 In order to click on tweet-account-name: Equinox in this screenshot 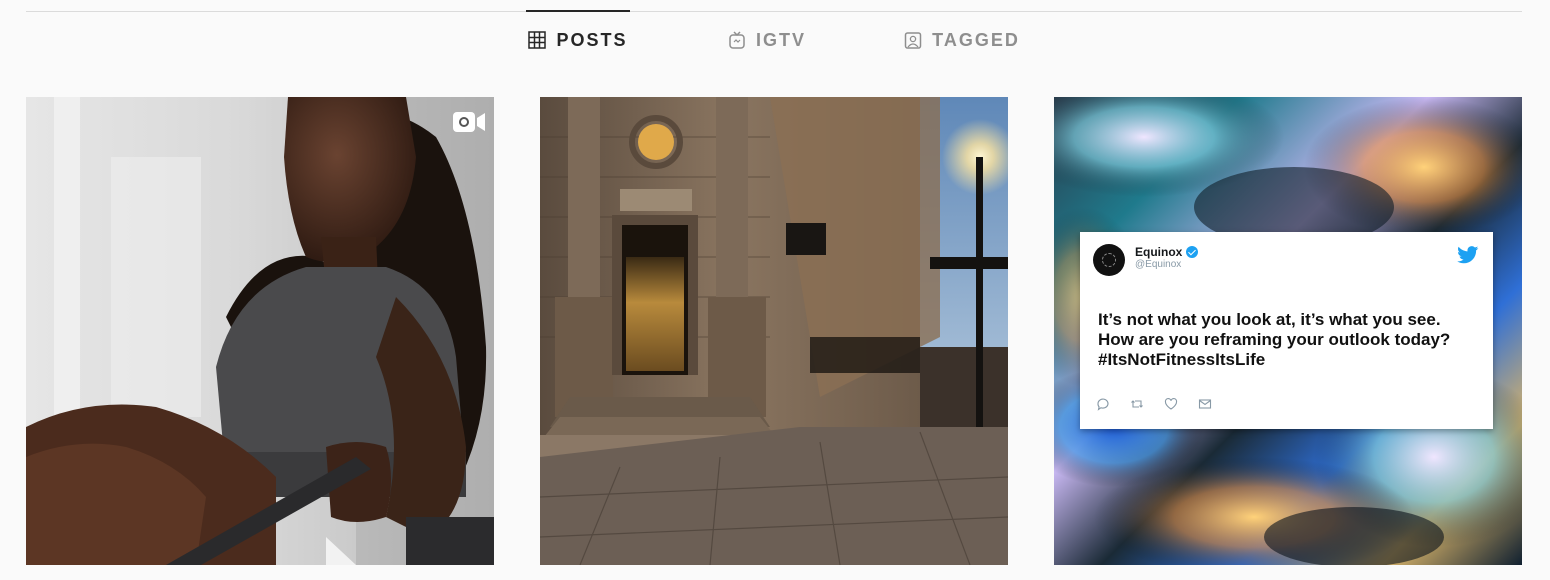, I will do `click(1167, 252)`.